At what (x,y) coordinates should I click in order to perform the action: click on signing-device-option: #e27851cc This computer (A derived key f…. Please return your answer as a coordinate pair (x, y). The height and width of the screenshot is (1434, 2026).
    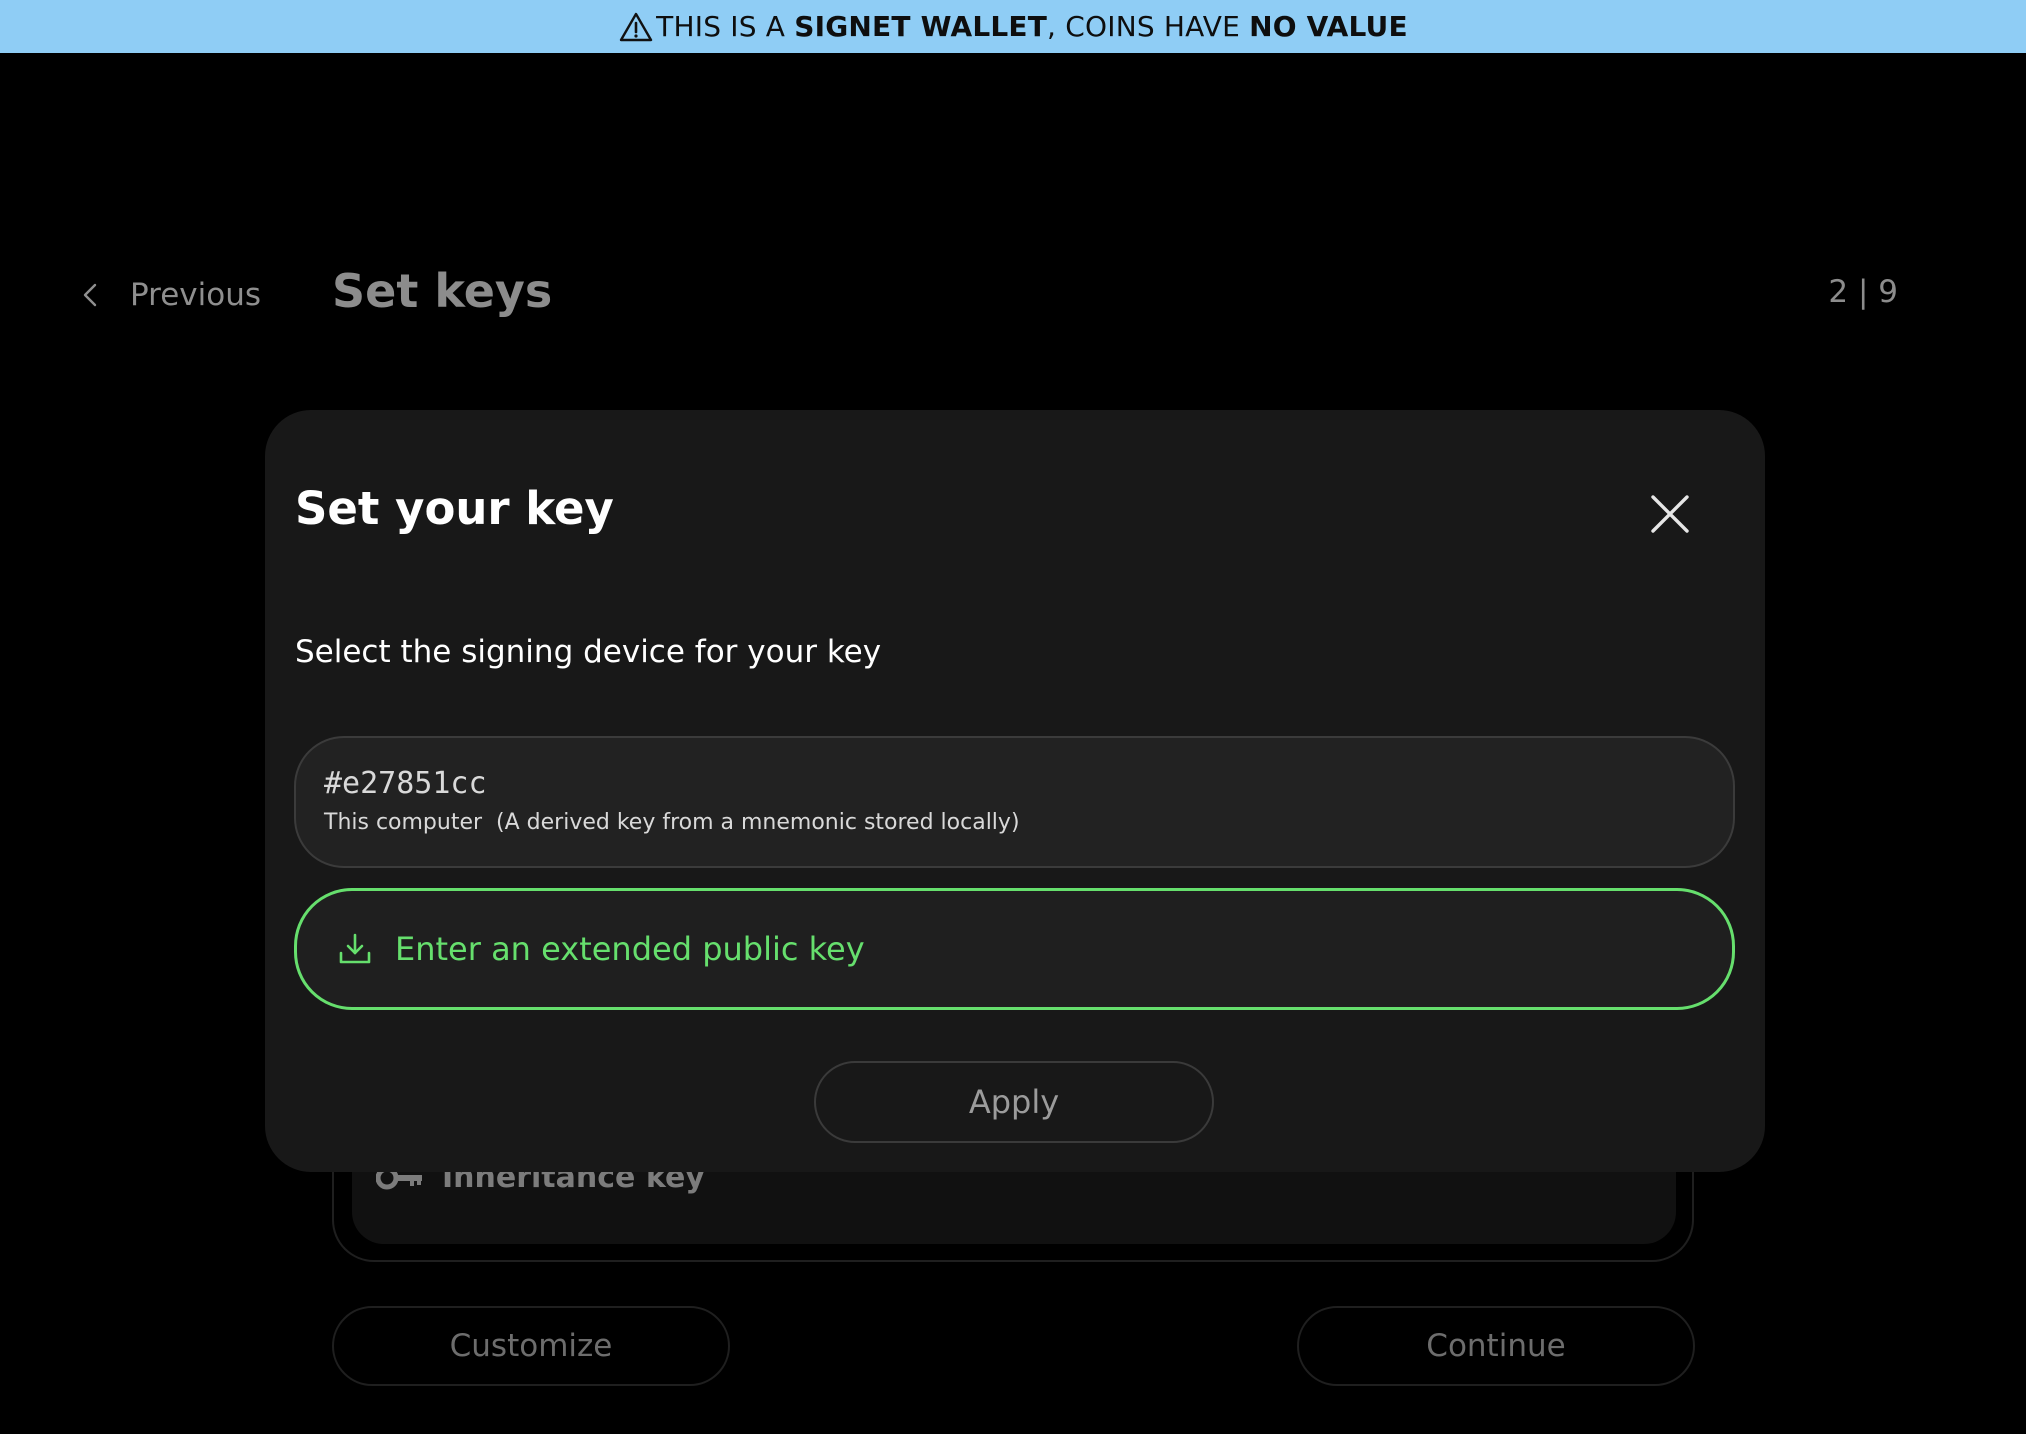
    Looking at the image, I should click on (1014, 802).